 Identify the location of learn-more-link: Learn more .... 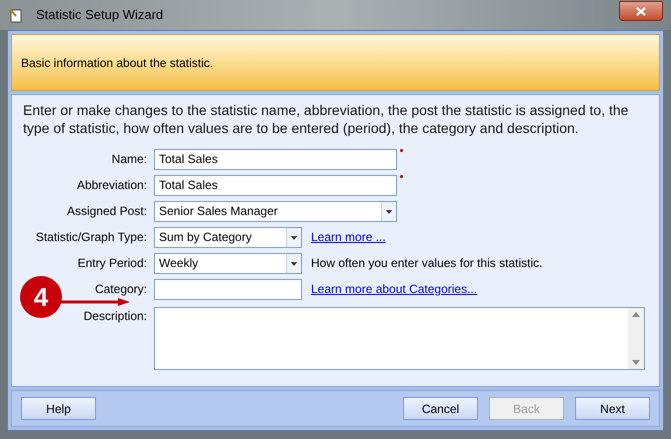
(348, 237).